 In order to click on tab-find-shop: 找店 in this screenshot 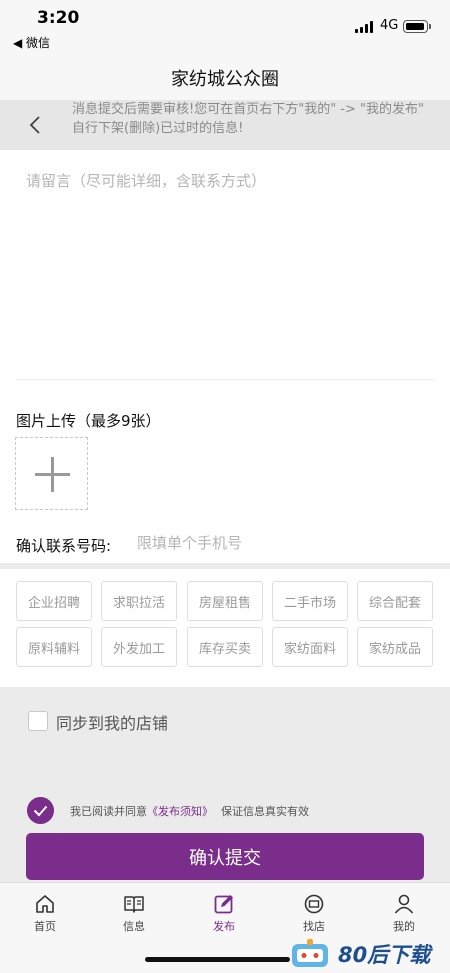, I will do `click(314, 913)`.